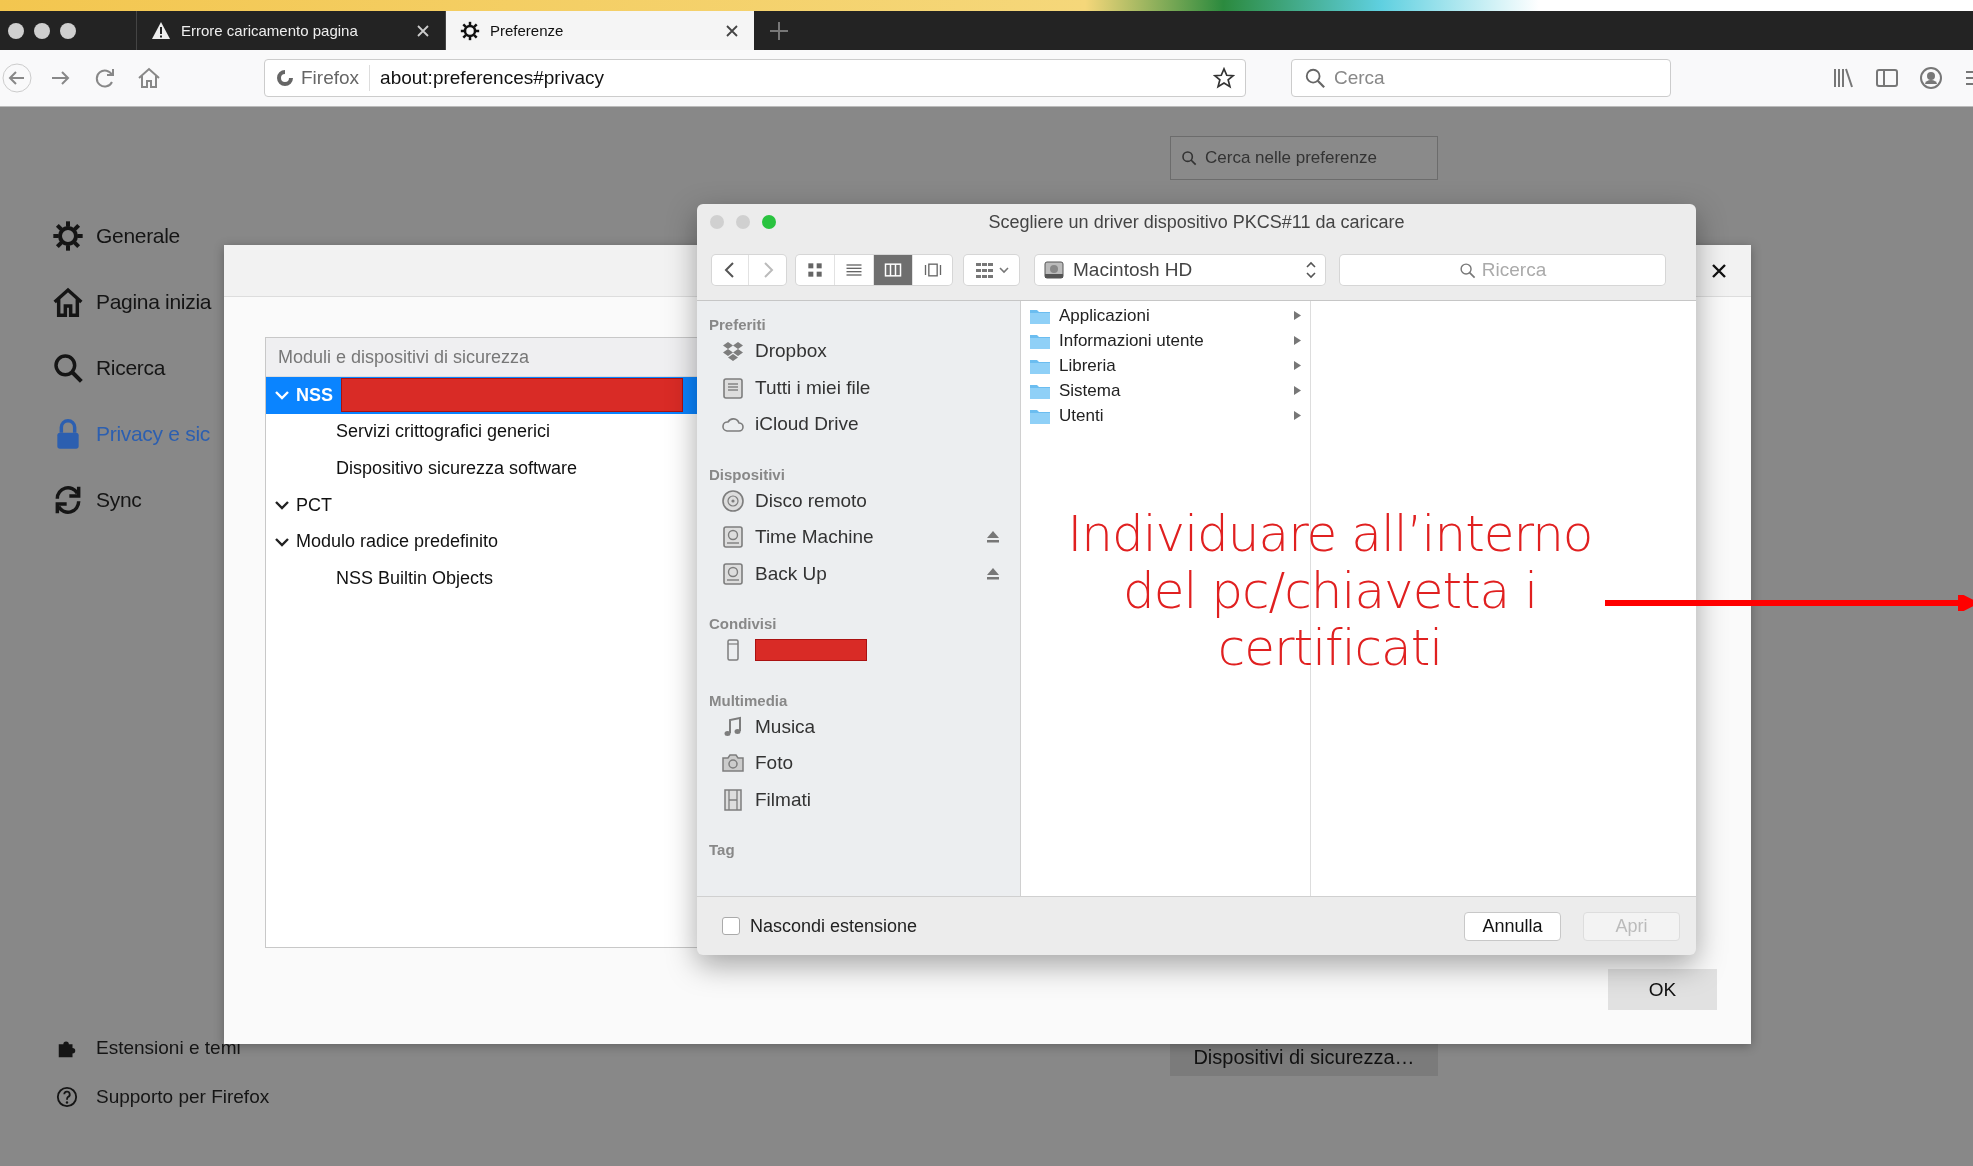 The height and width of the screenshot is (1166, 1973). Describe the element at coordinates (132, 236) in the screenshot. I see `sidebar-item: Generale` at that location.